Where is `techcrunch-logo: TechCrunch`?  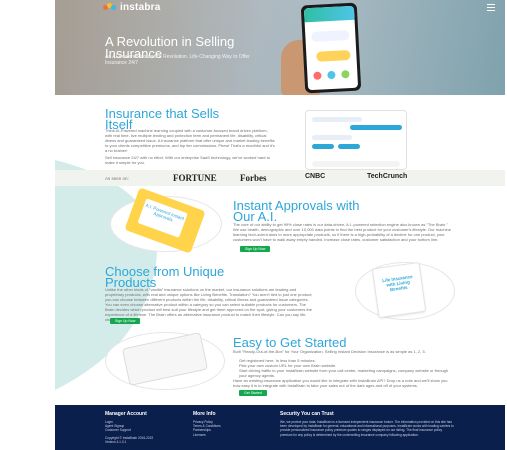 techcrunch-logo: TechCrunch is located at coordinates (387, 176).